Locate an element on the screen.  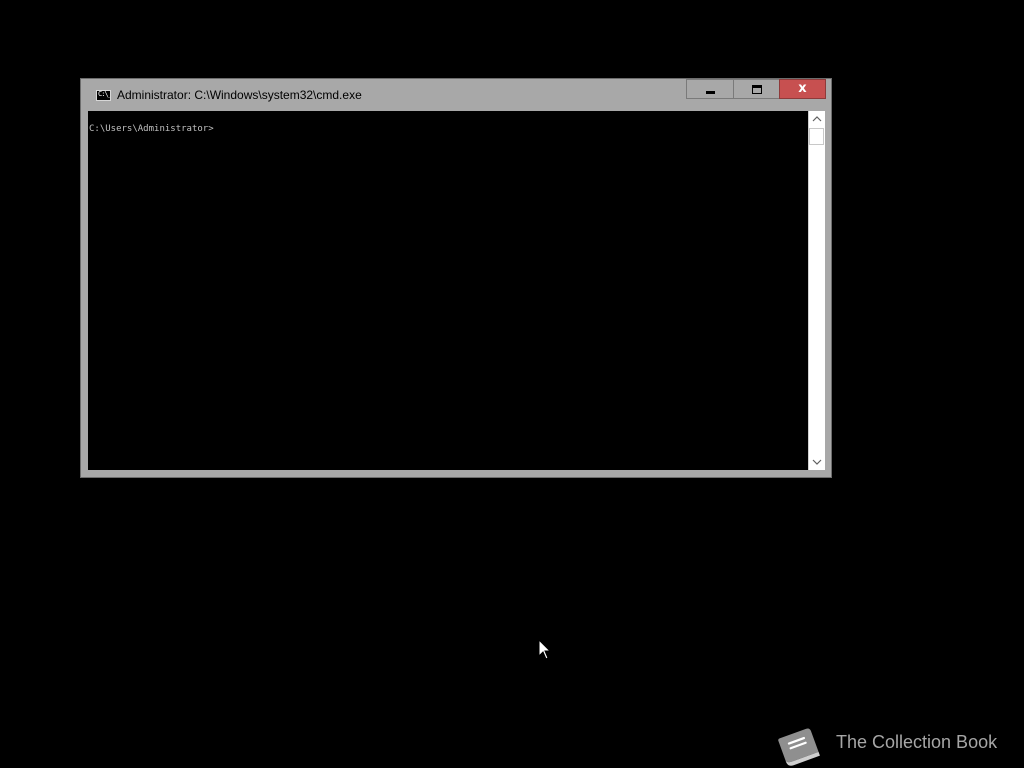
close-icon: x is located at coordinates (802, 88).